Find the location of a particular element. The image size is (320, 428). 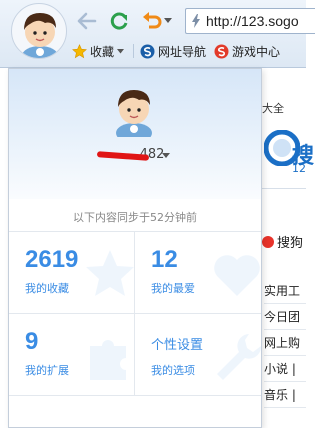

extensions-cell: 9 我的扩展 is located at coordinates (72, 355).